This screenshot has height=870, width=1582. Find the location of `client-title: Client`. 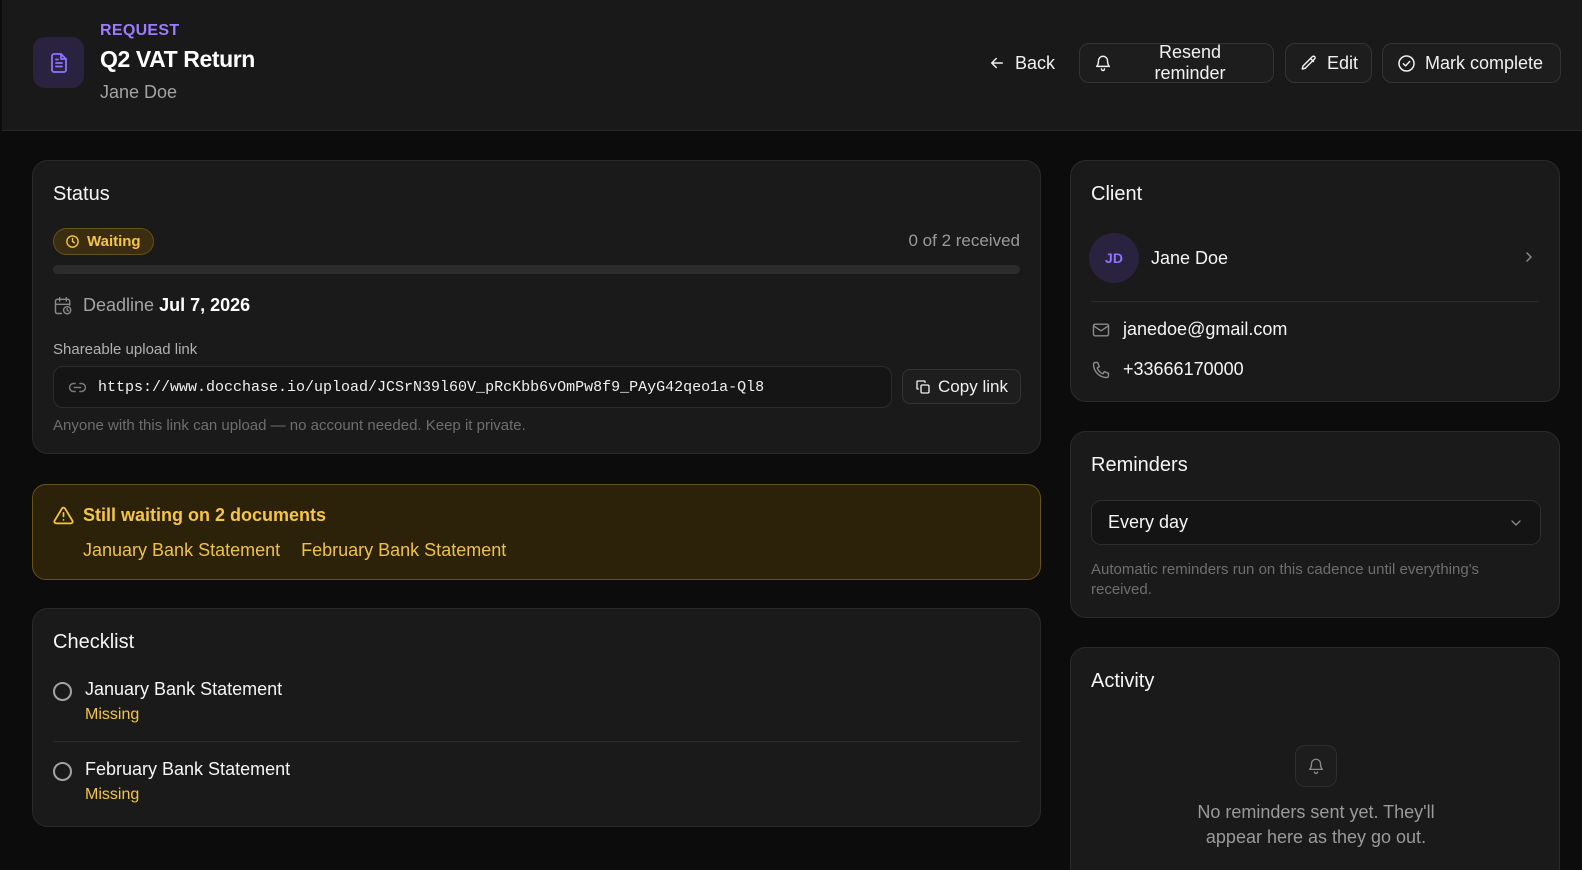

client-title: Client is located at coordinates (1117, 194).